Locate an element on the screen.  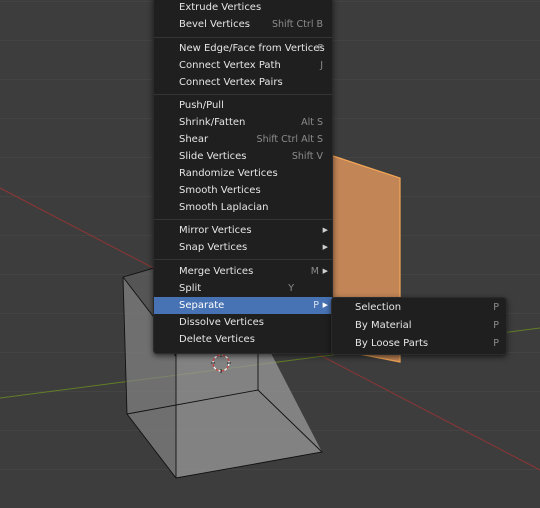
menu-item-mirror-vertices: Mirror Vertices ▶ is located at coordinates (243, 230).